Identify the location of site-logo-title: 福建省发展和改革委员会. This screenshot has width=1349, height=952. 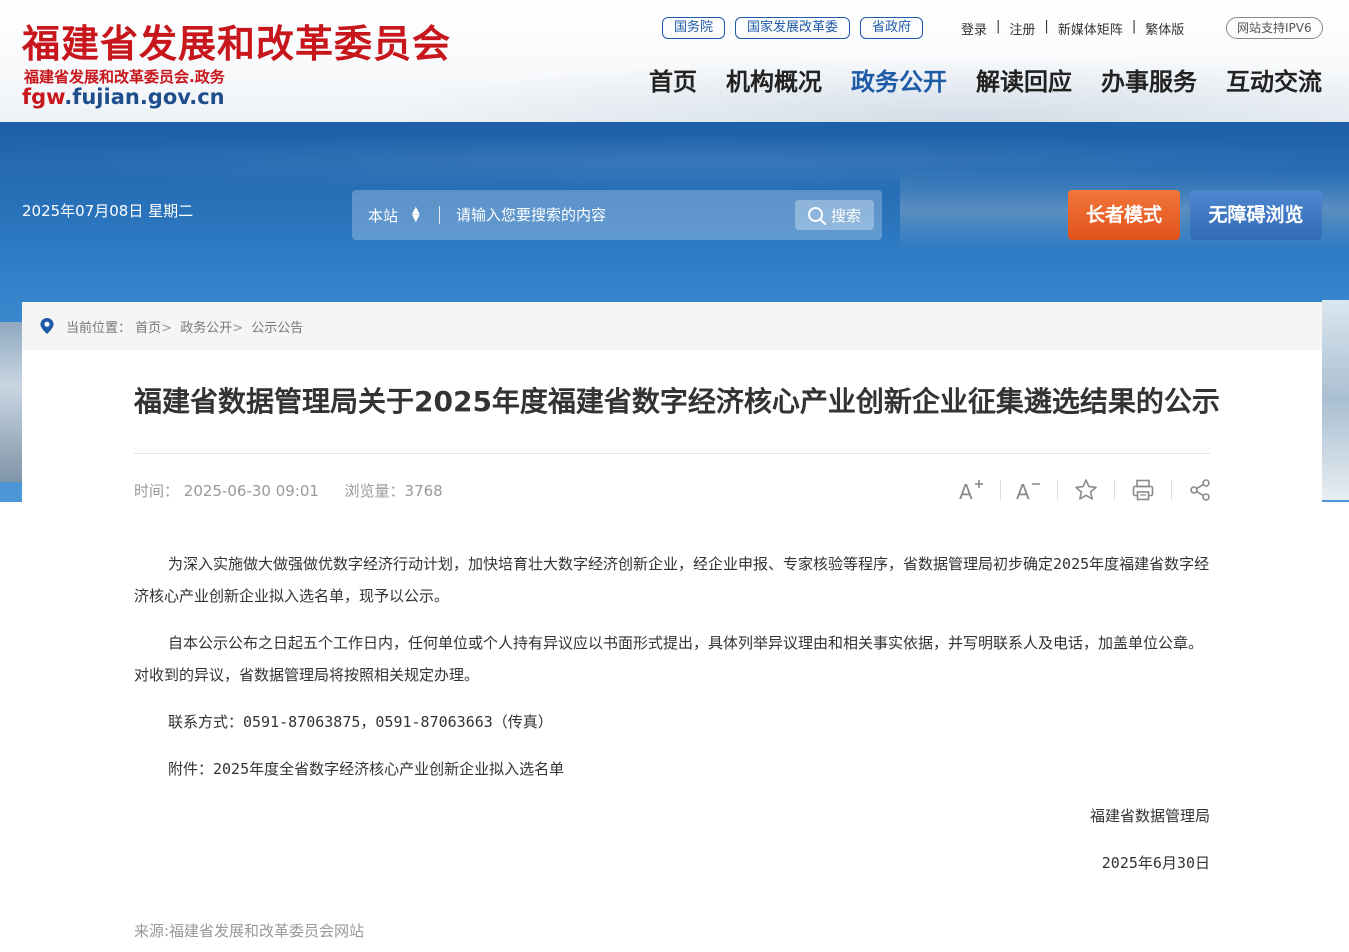
(236, 44).